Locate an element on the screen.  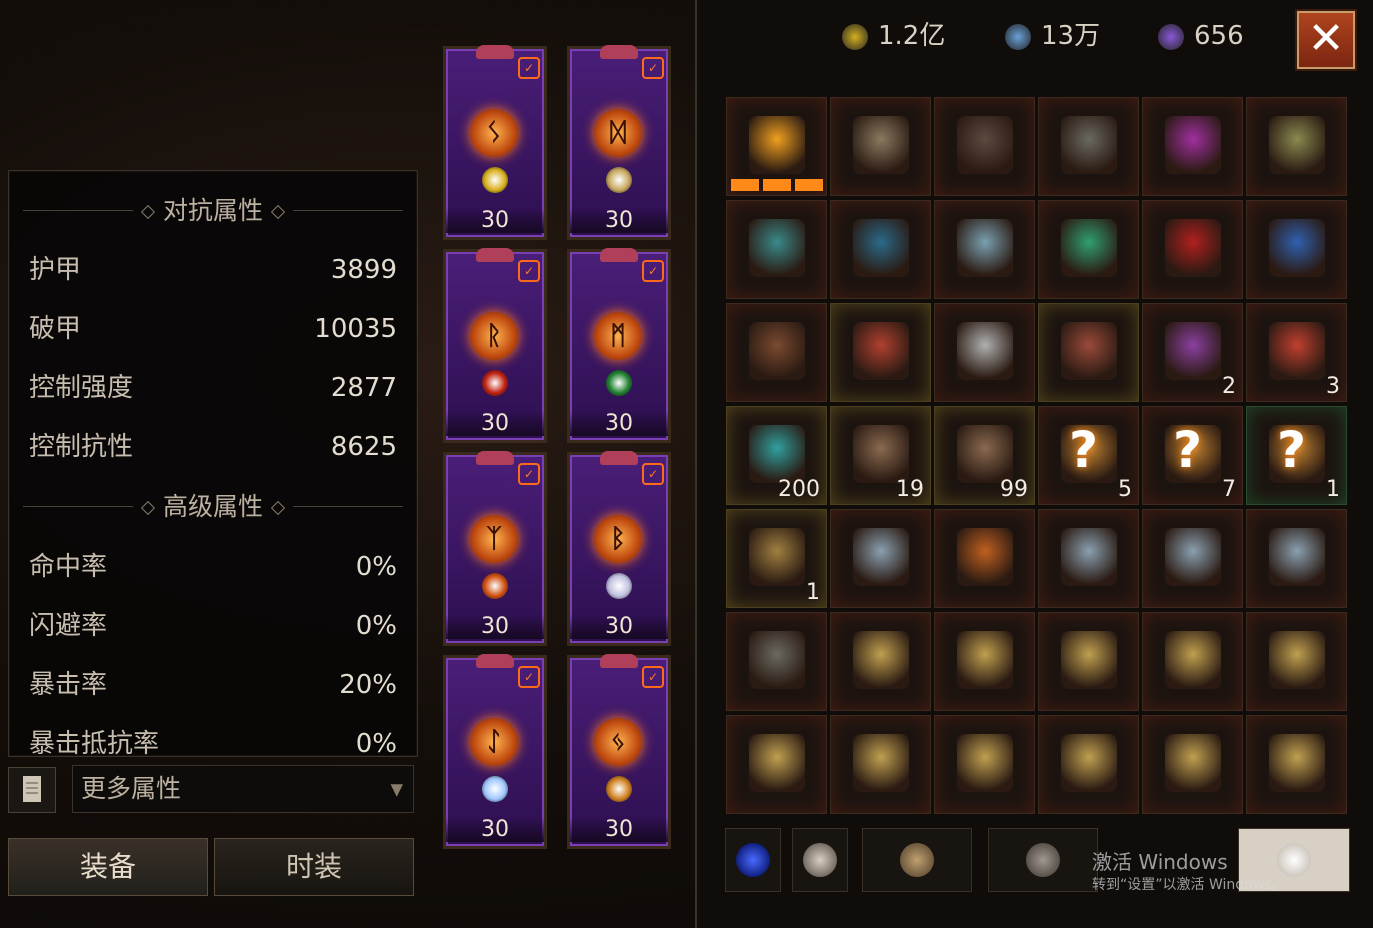
inventory-slot: 19 is located at coordinates (880, 455).